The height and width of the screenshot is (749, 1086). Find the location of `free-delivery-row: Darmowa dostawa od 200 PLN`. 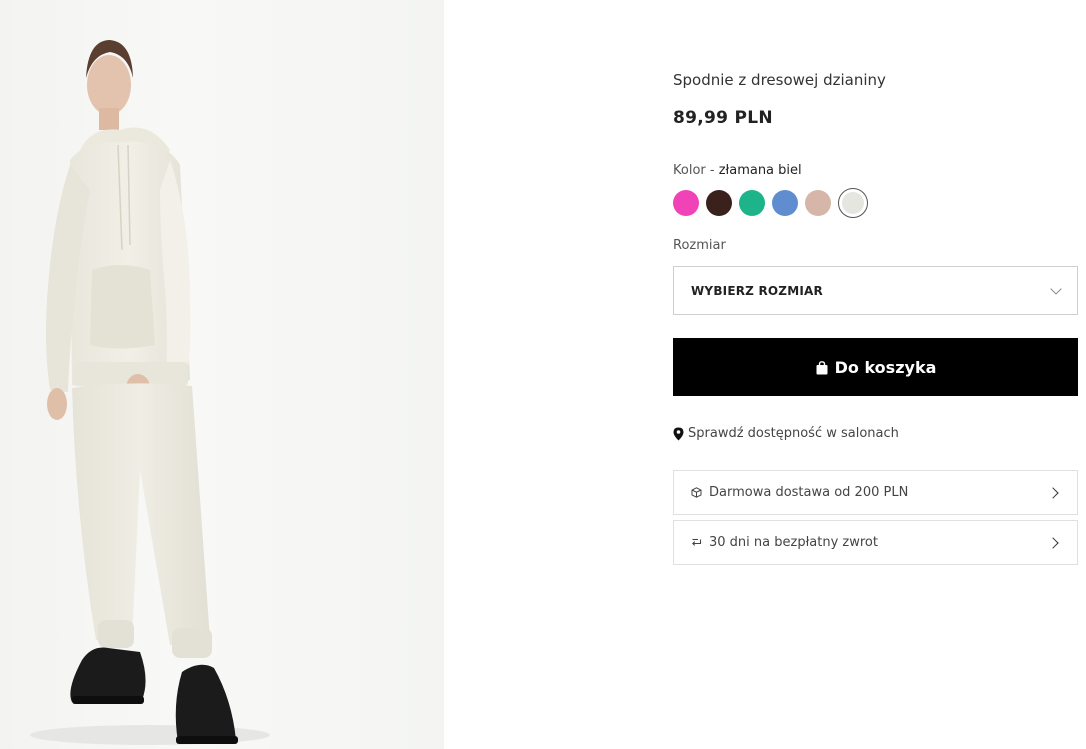

free-delivery-row: Darmowa dostawa od 200 PLN is located at coordinates (875, 492).